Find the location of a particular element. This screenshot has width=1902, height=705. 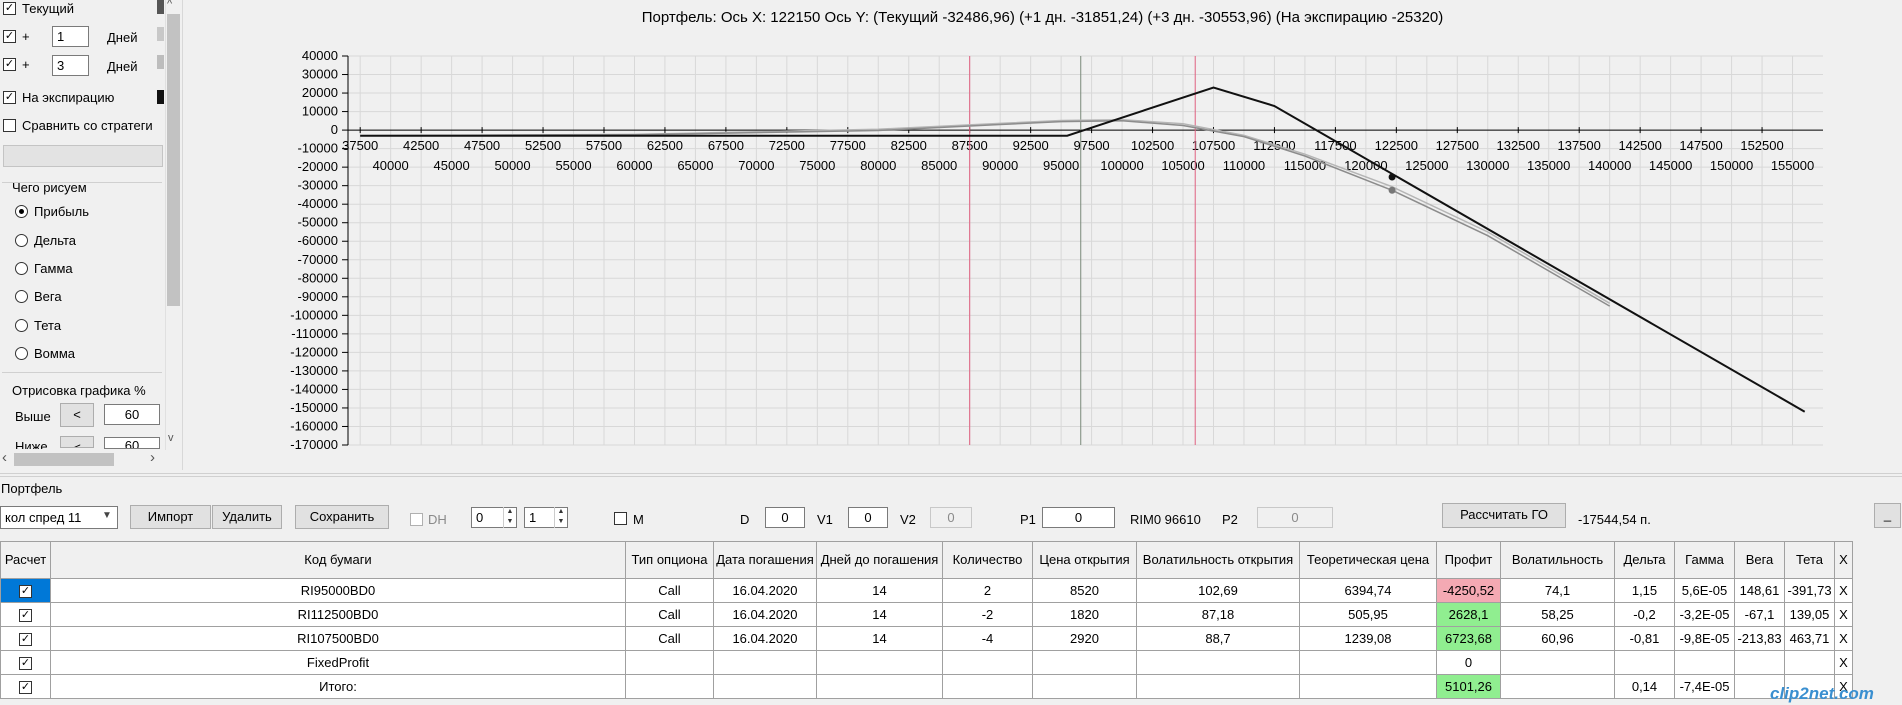

vol-open-cell: 102,69 is located at coordinates (1218, 590).